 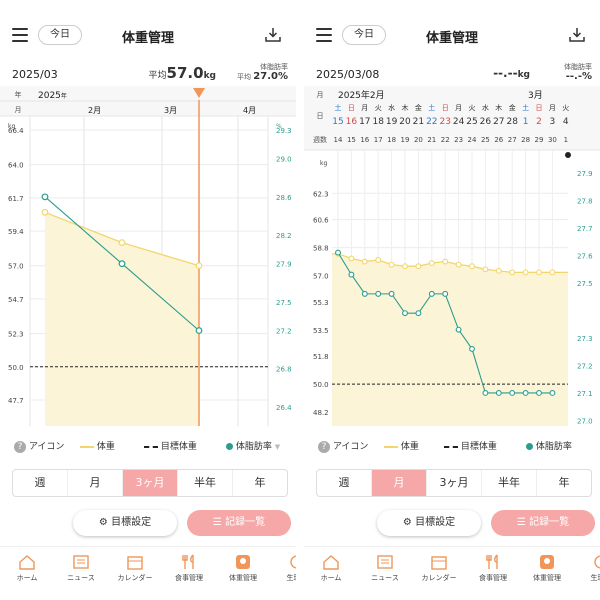 I want to click on home-icon, so click(x=27, y=562).